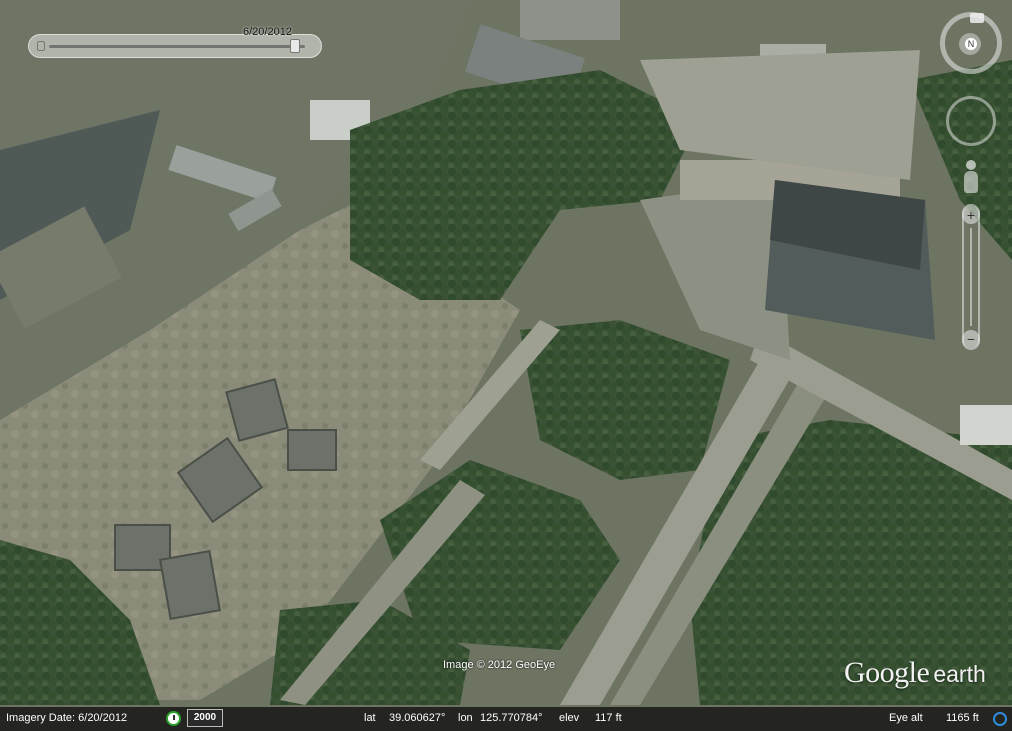 The height and width of the screenshot is (731, 1012). I want to click on logo-earth-text: earth, so click(959, 674).